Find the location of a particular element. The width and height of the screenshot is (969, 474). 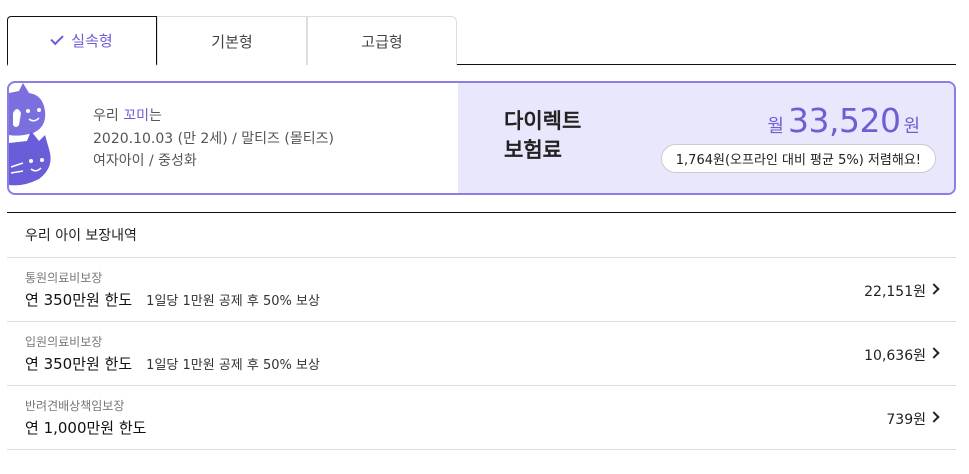

monthly-premium: 월 33,520 원 is located at coordinates (843, 120).